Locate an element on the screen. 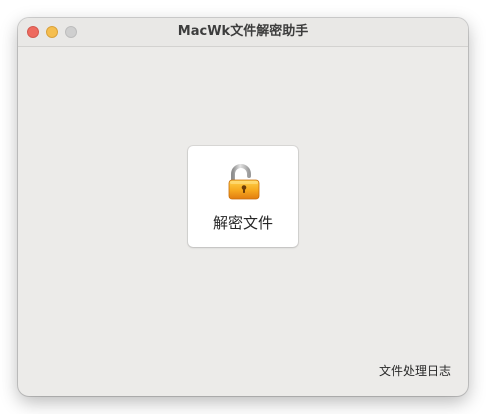  unlocked-padlock-icon is located at coordinates (244, 182).